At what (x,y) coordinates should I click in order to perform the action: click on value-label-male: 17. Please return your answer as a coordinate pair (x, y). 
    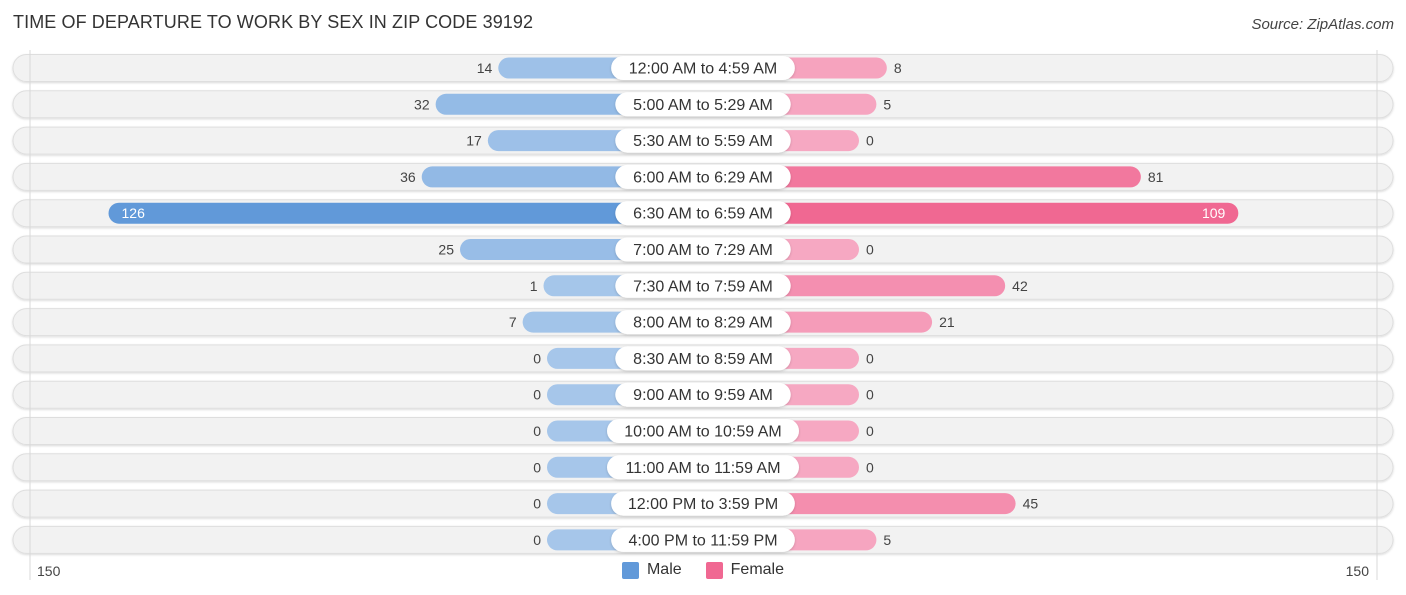
    Looking at the image, I should click on (474, 141).